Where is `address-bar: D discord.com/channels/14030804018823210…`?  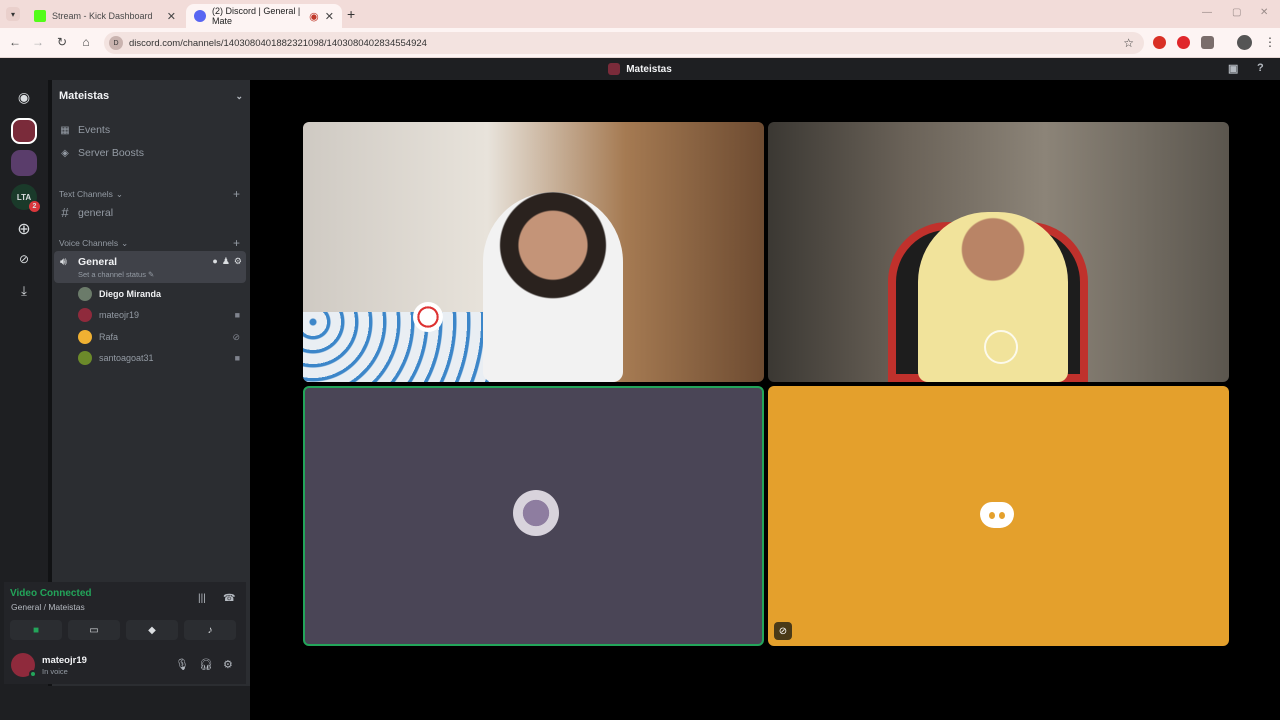
address-bar: D discord.com/channels/14030804018823210… is located at coordinates (624, 43).